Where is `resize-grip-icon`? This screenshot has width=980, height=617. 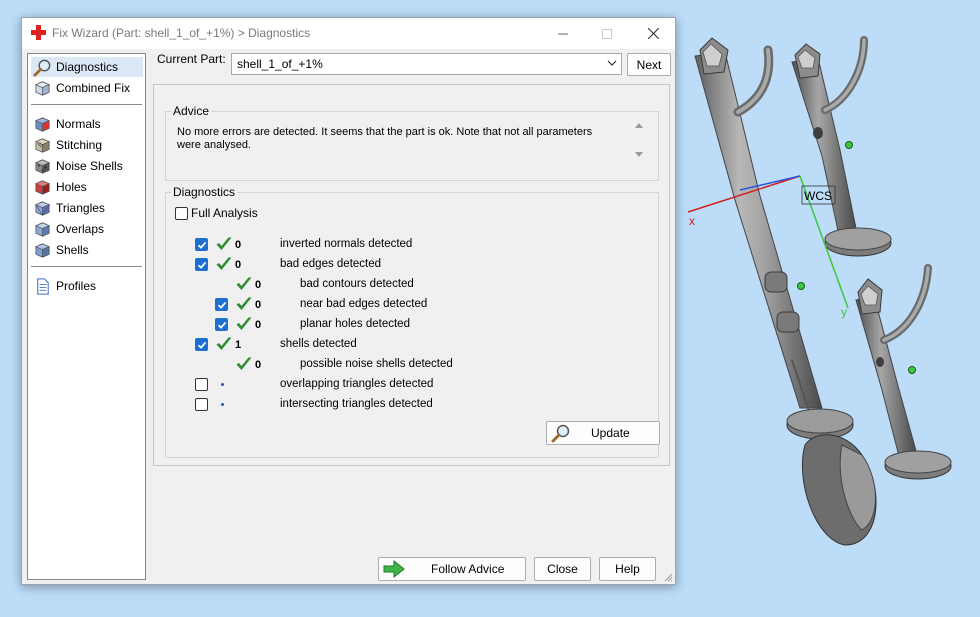
resize-grip-icon is located at coordinates (668, 577).